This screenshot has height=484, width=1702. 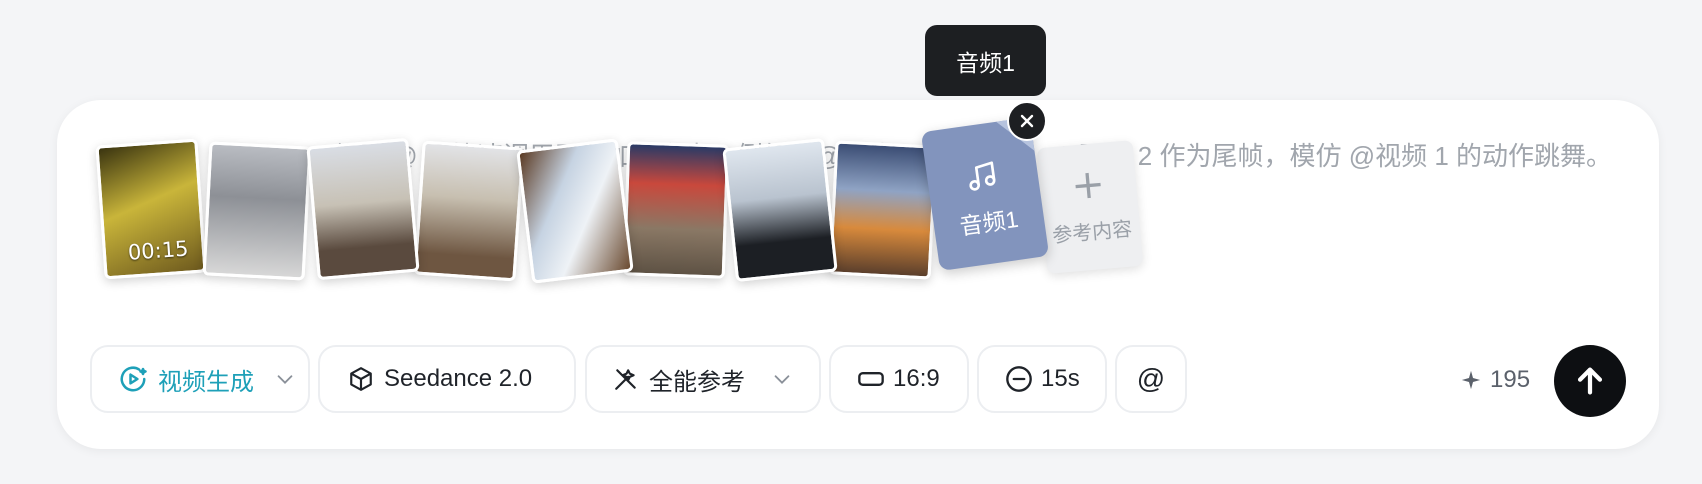 What do you see at coordinates (1060, 378) in the screenshot?
I see `duration-label: 15s` at bounding box center [1060, 378].